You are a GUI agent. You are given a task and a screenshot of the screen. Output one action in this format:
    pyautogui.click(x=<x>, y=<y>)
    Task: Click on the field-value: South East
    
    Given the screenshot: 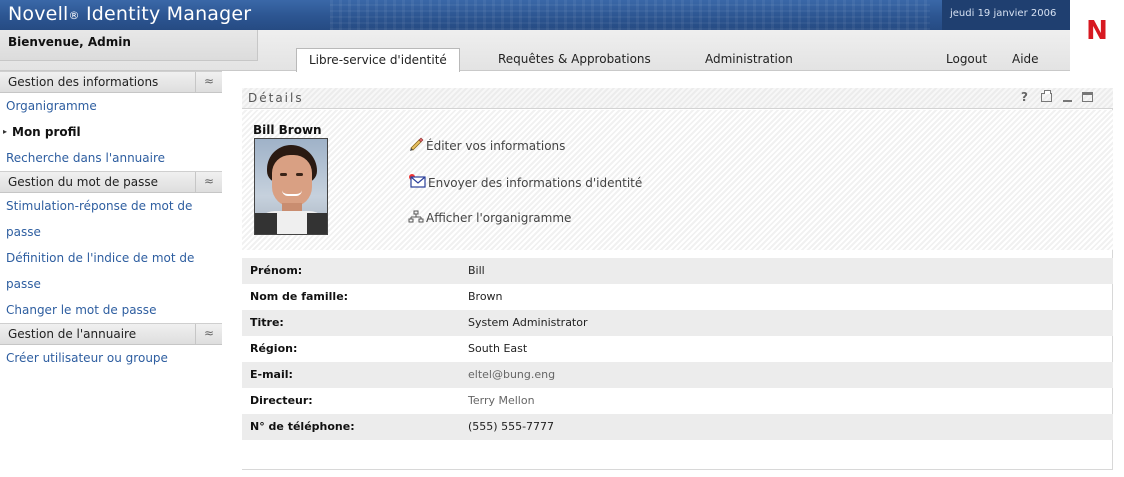 What is the action you would take?
    pyautogui.click(x=498, y=348)
    